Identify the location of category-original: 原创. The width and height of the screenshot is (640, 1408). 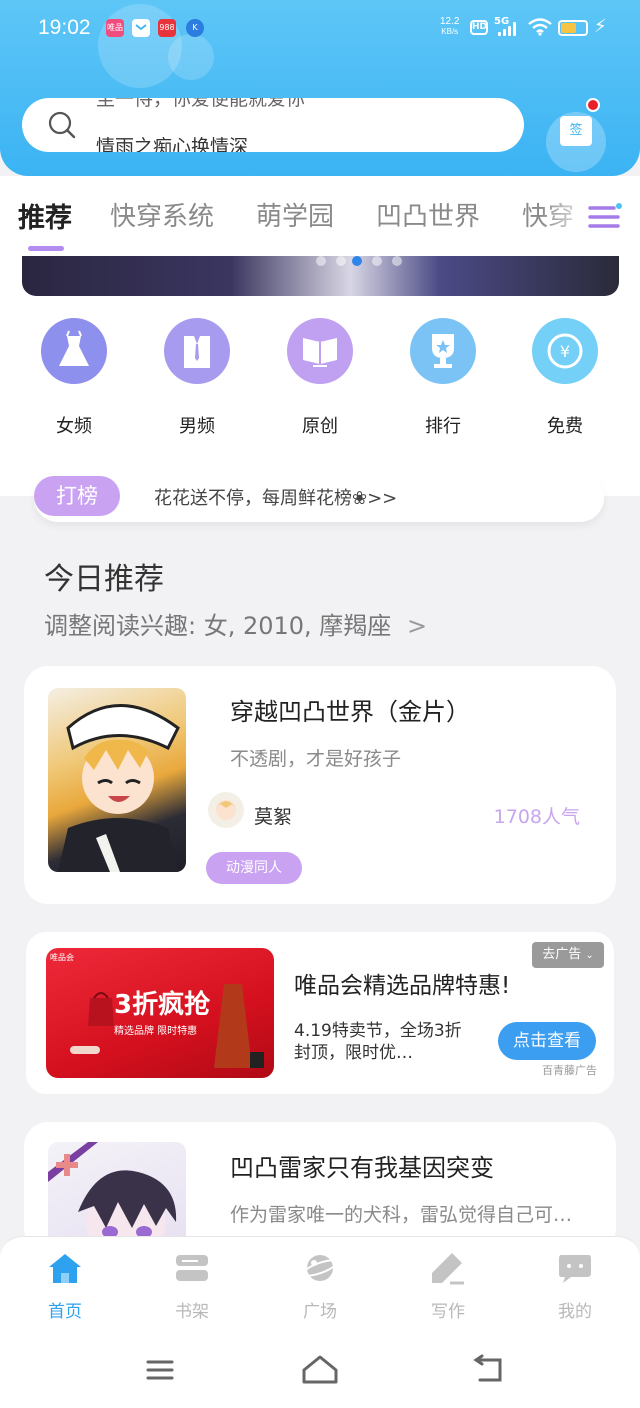
(320, 378).